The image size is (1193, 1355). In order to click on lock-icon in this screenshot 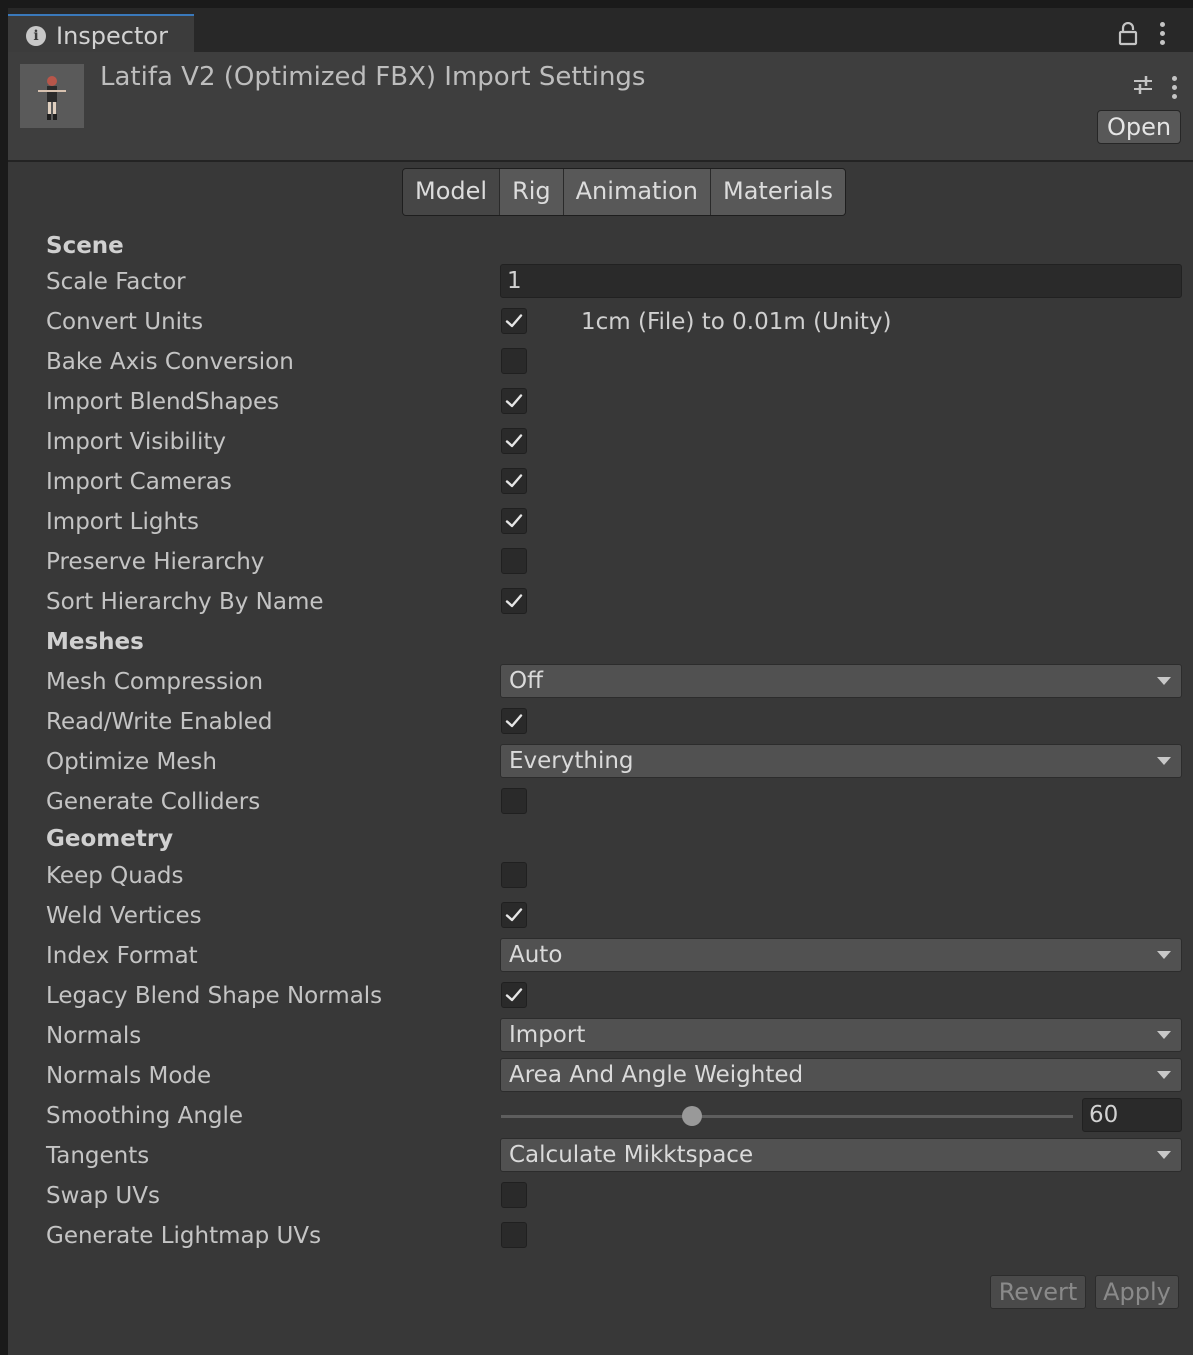, I will do `click(1128, 34)`.